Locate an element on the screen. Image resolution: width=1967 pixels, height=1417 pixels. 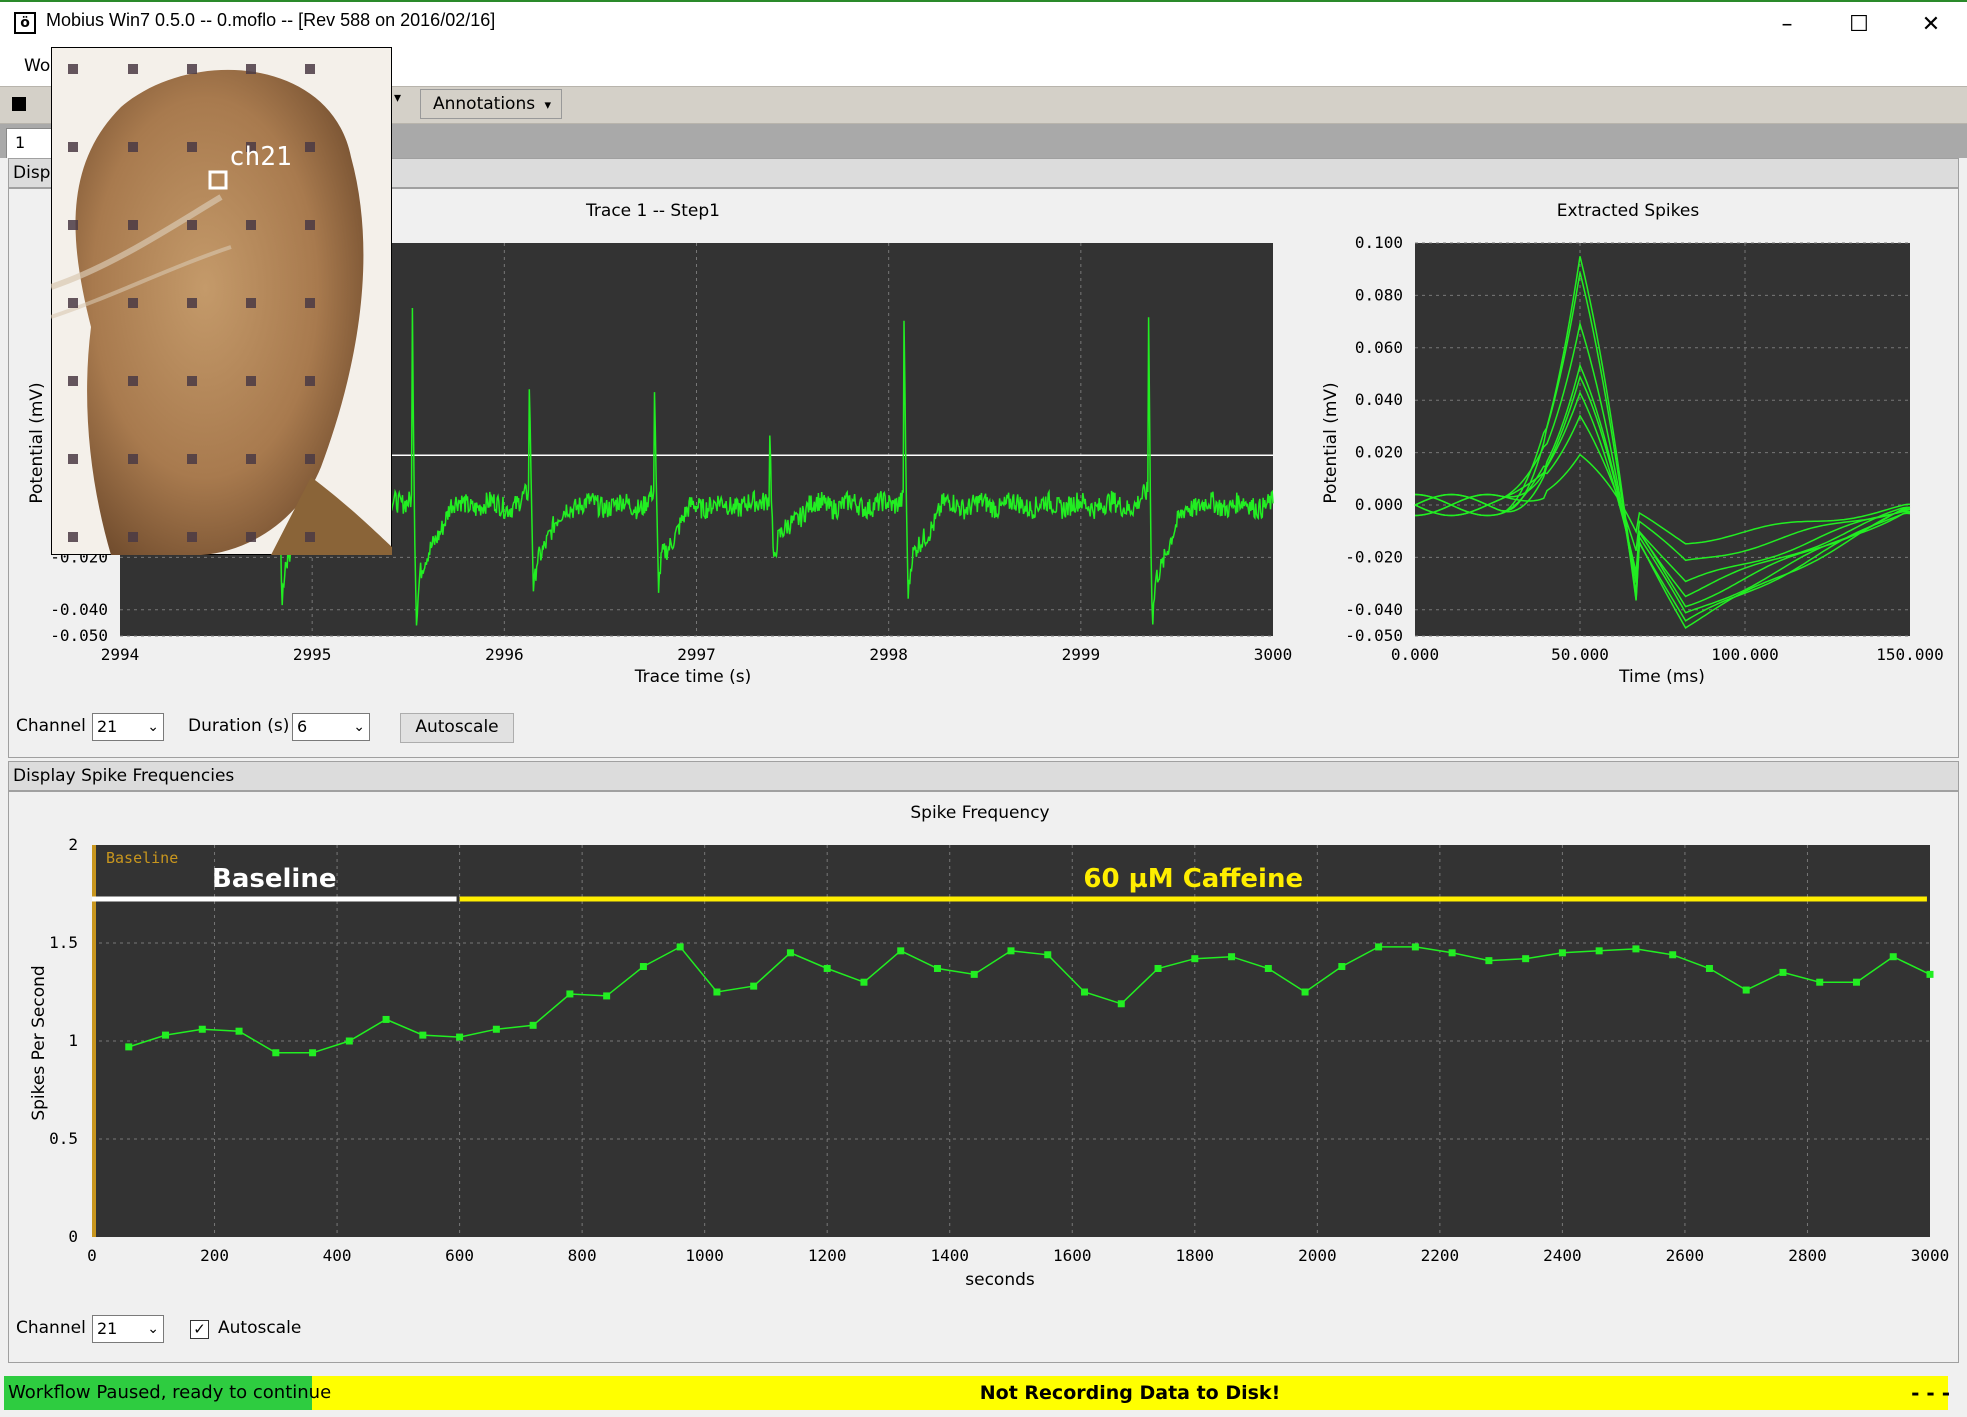
spikes-y-tick-label: -0.050 is located at coordinates (1374, 635).